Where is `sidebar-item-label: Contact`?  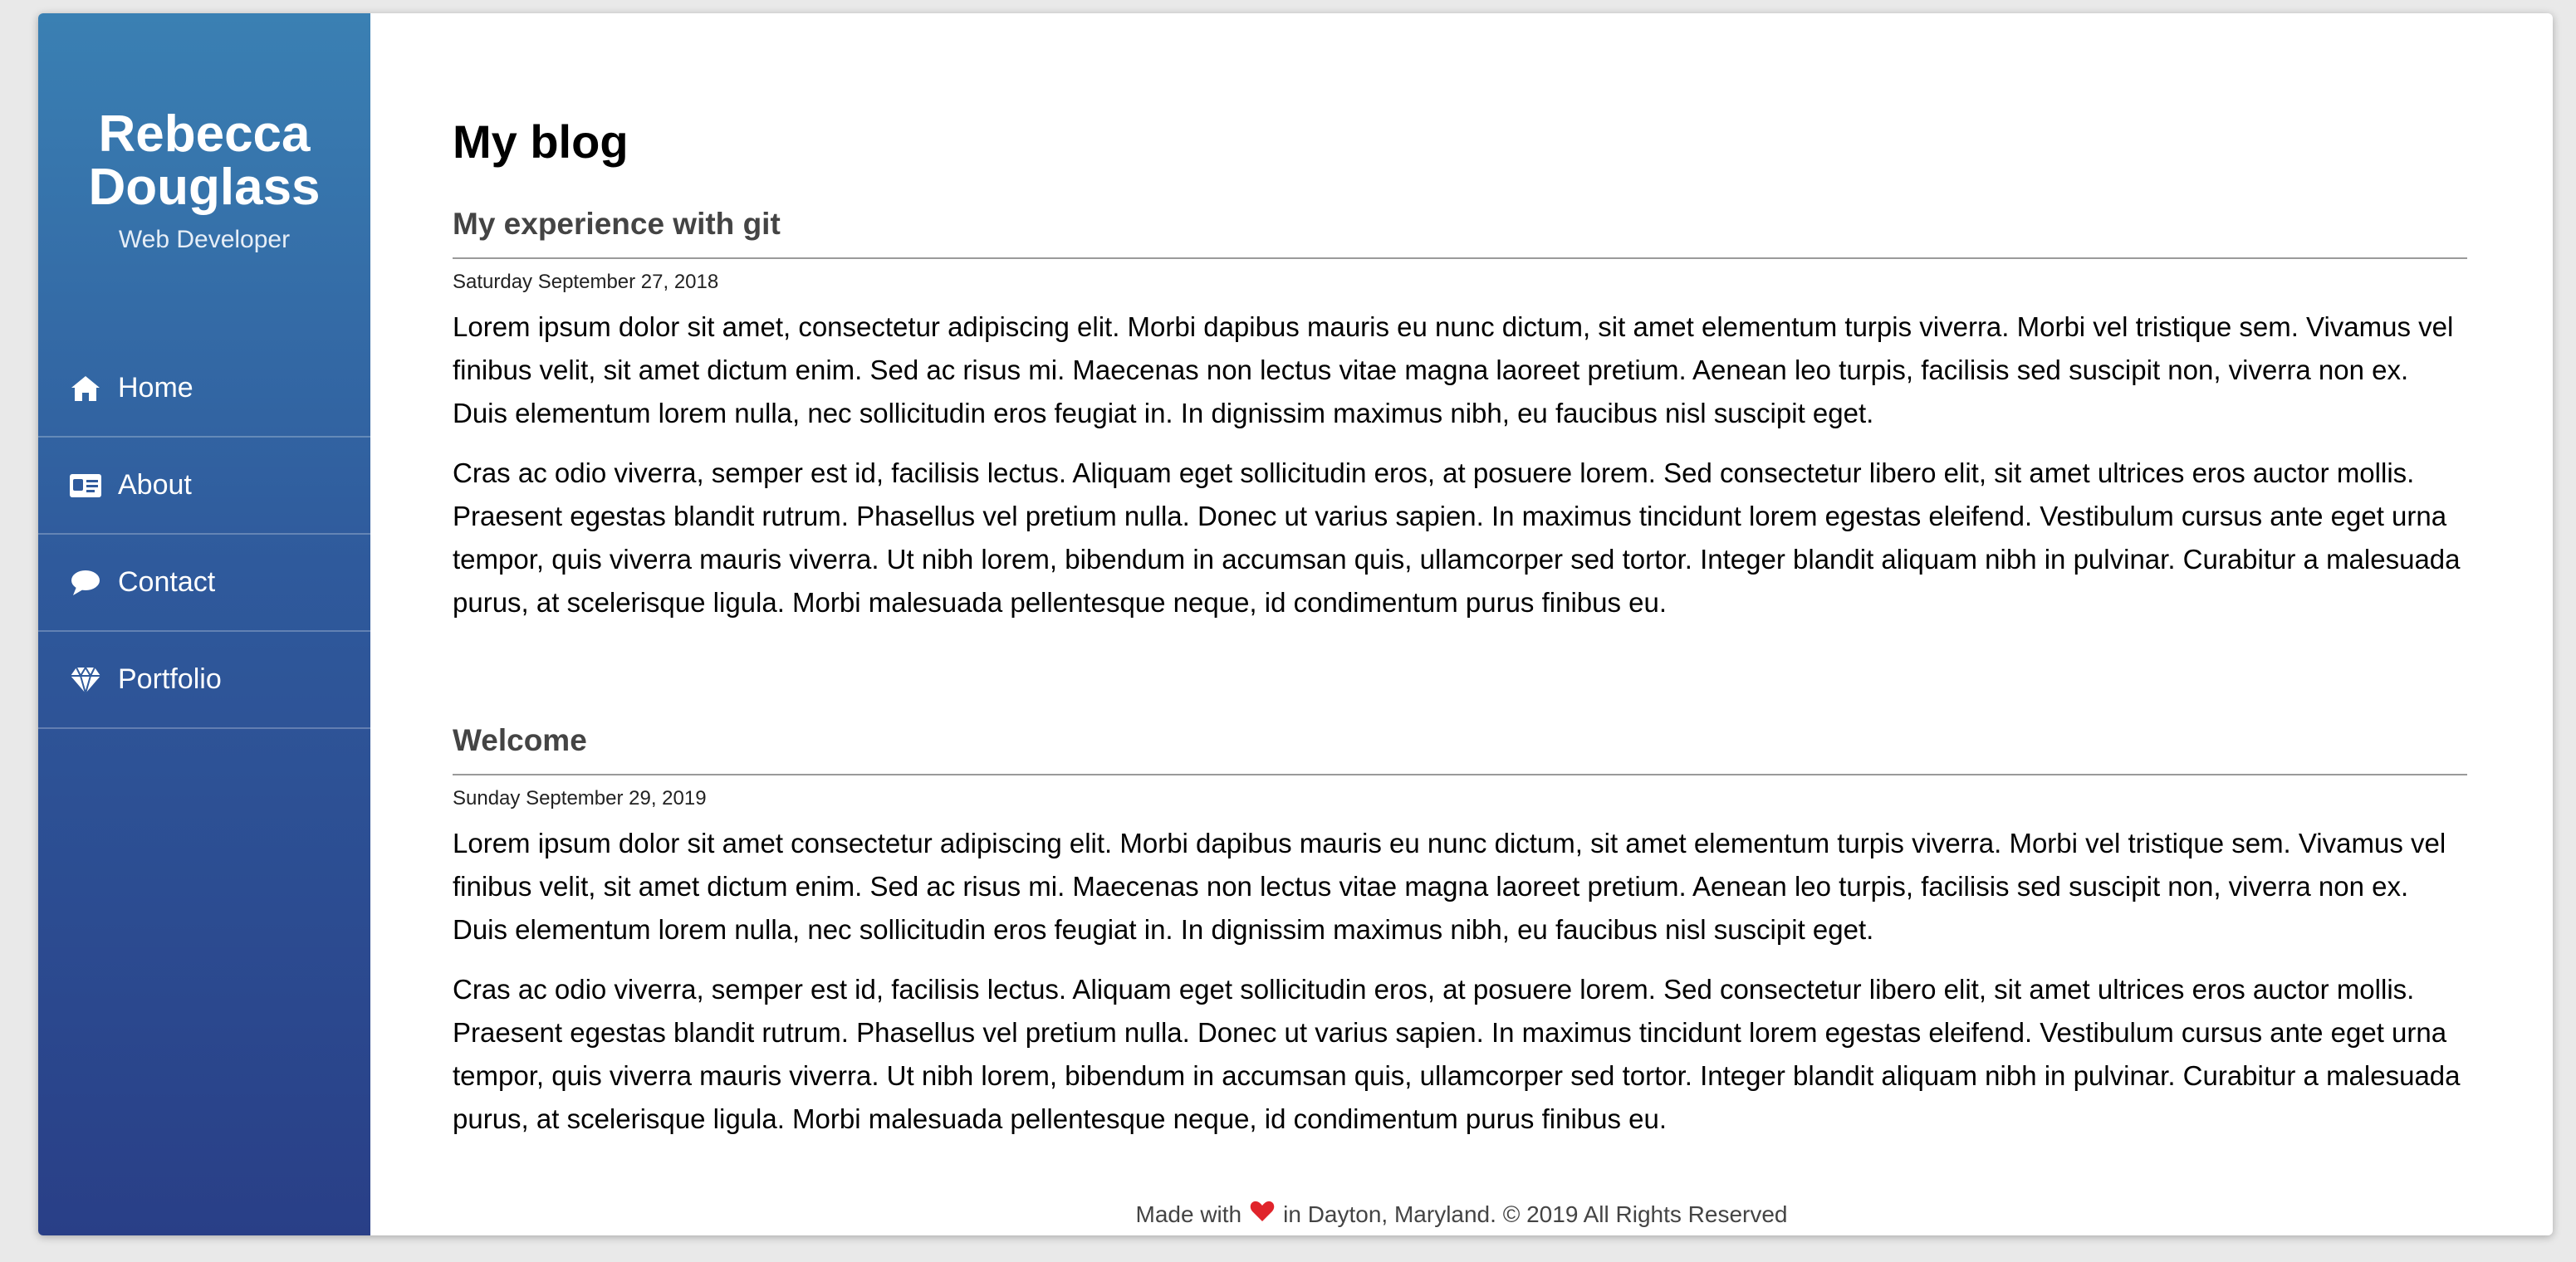 sidebar-item-label: Contact is located at coordinates (167, 582).